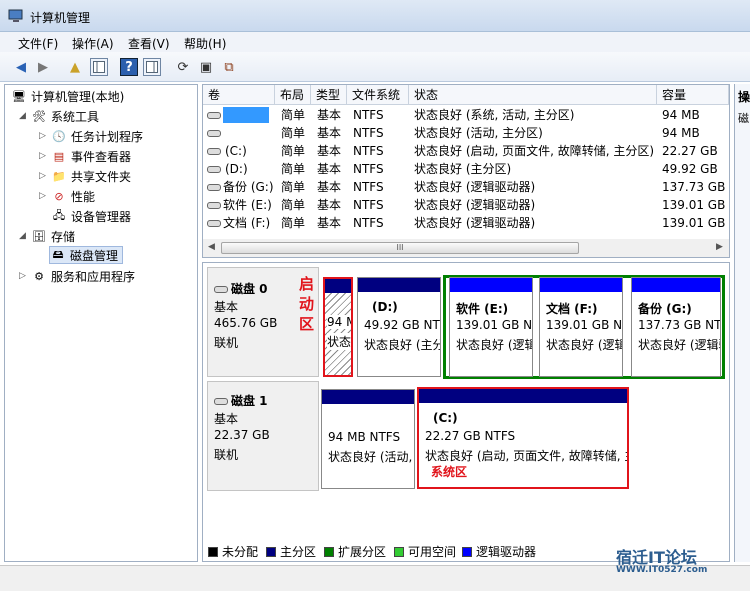 The image size is (750, 591). What do you see at coordinates (694, 187) in the screenshot?
I see `cell-capacity: 137.73 GB` at bounding box center [694, 187].